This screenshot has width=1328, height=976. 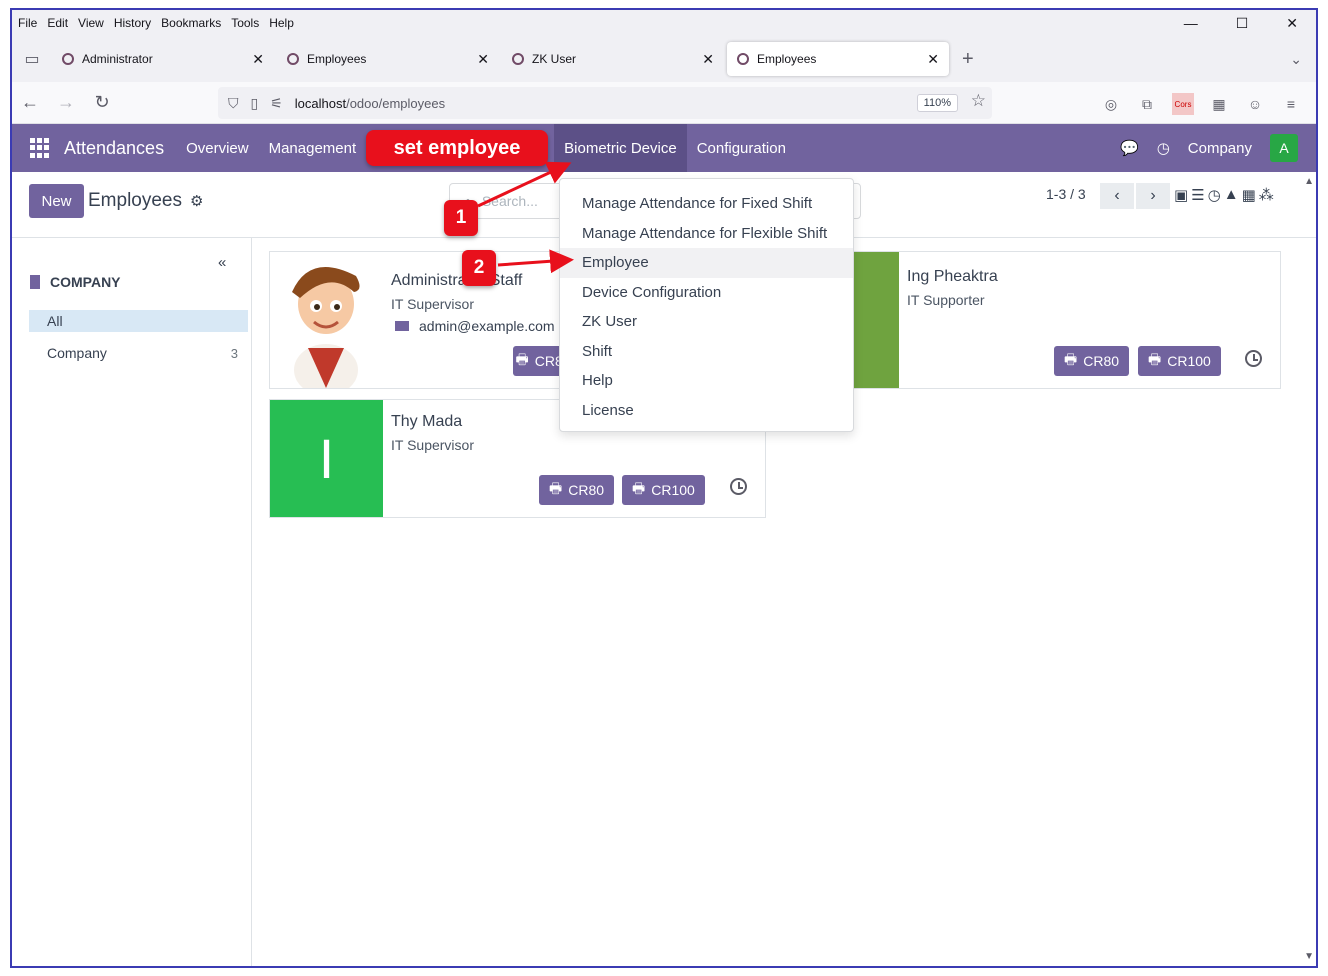 I want to click on searchpanel-sidebar: « COMPANY All Company 3, so click(x=132, y=602).